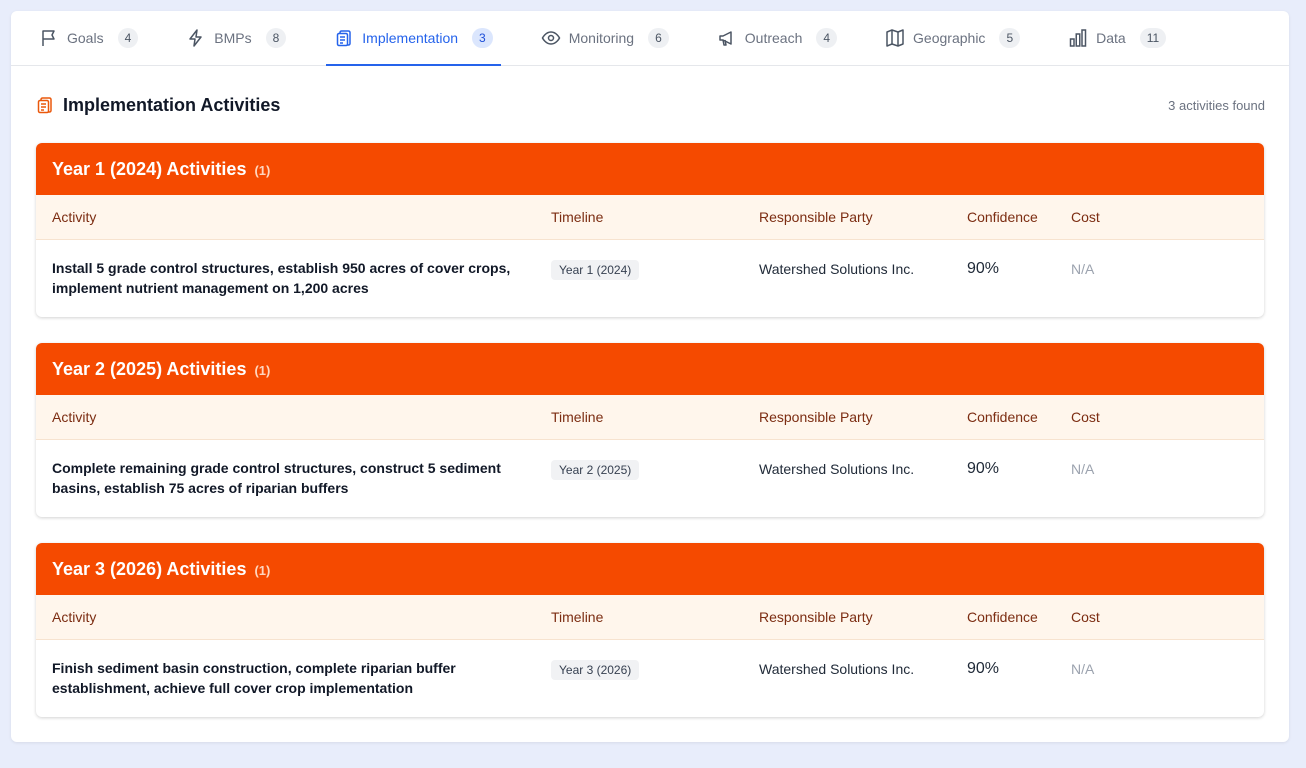 The image size is (1306, 768). What do you see at coordinates (1111, 38) in the screenshot?
I see `tab-label: Data` at bounding box center [1111, 38].